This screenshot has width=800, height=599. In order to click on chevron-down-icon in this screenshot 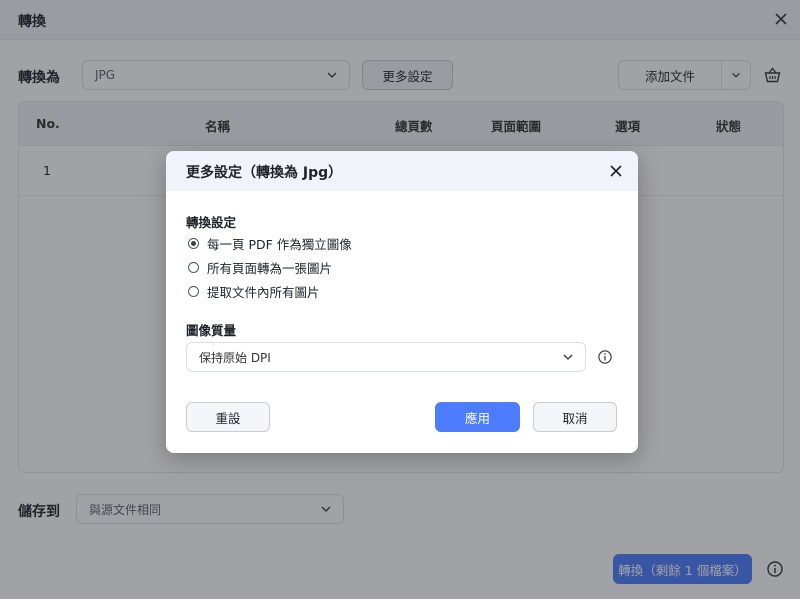, I will do `click(568, 357)`.